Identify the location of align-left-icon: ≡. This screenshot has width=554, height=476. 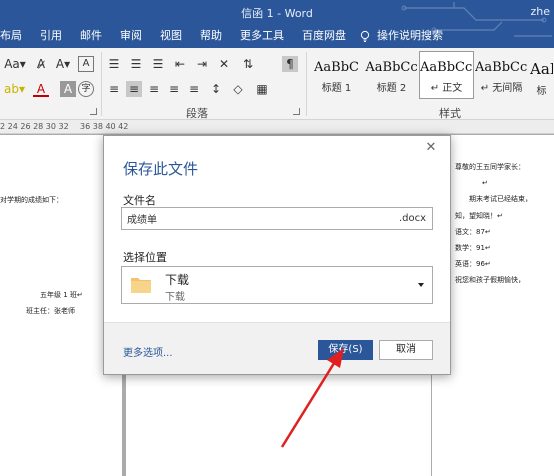
(114, 89).